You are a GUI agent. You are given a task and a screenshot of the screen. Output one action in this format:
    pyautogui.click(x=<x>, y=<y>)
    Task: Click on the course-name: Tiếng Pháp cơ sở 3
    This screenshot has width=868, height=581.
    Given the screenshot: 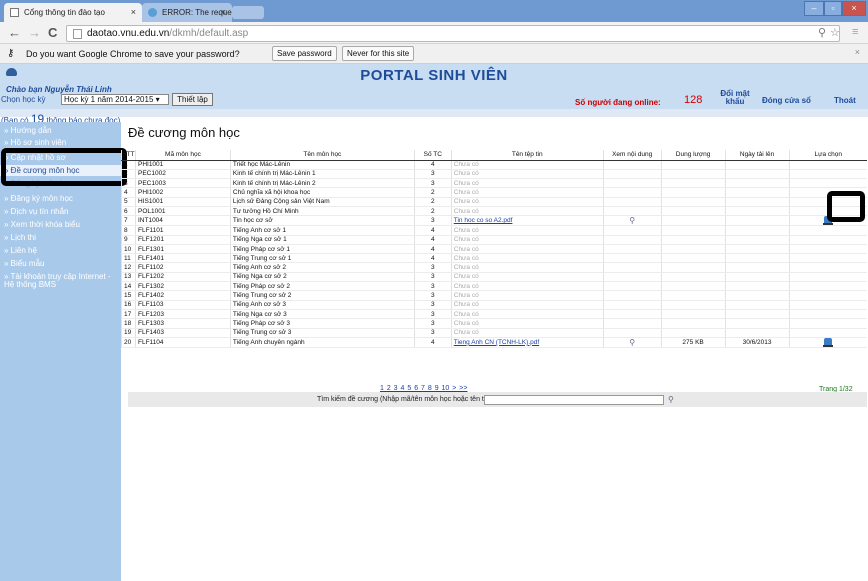 What is the action you would take?
    pyautogui.click(x=322, y=323)
    